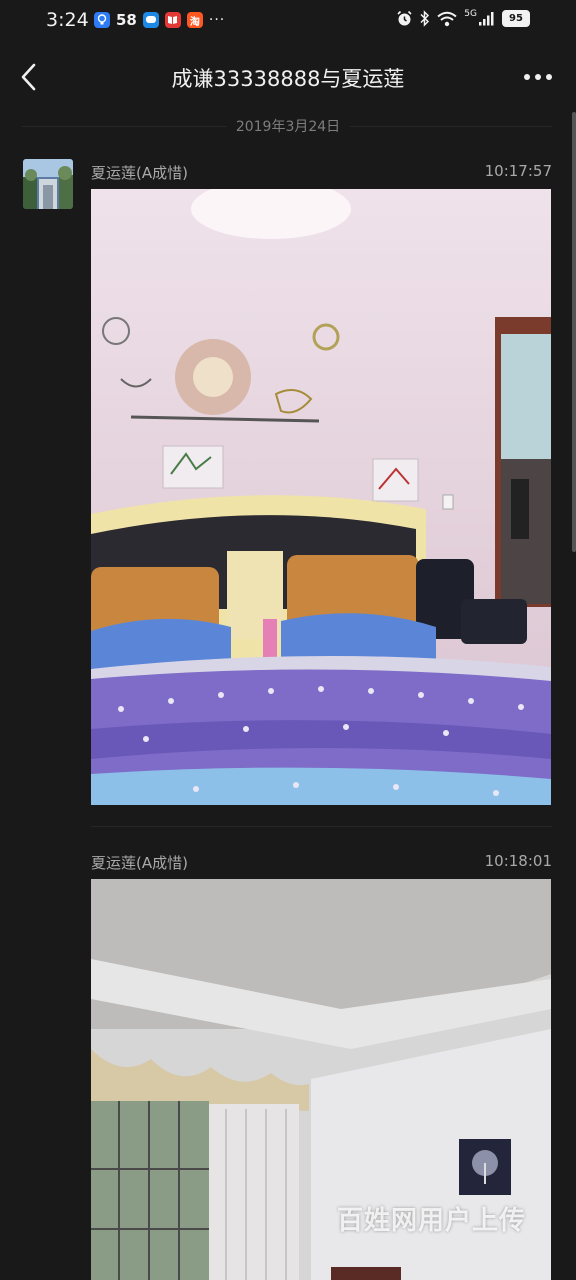  I want to click on bulb-app-icon, so click(102, 20).